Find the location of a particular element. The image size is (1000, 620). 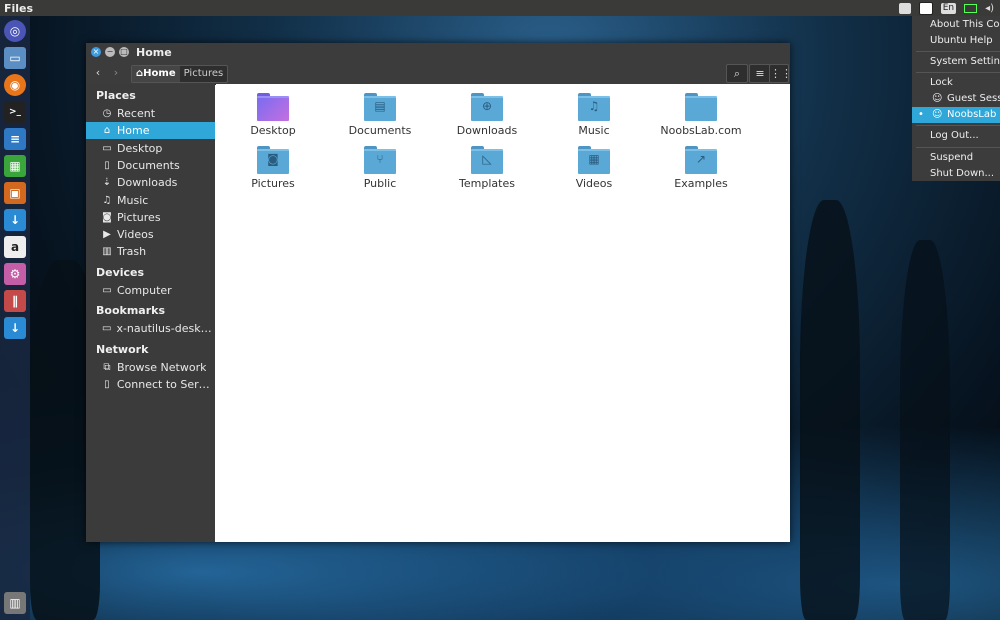

folder-pictures: ◙ Pictures is located at coordinates (273, 168).